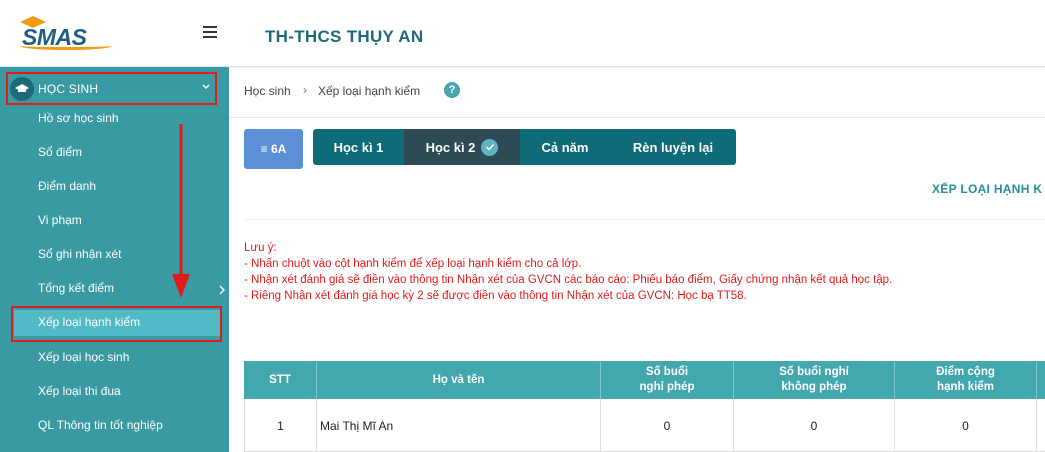  I want to click on tab-ca-nam: Cả năm, so click(565, 147).